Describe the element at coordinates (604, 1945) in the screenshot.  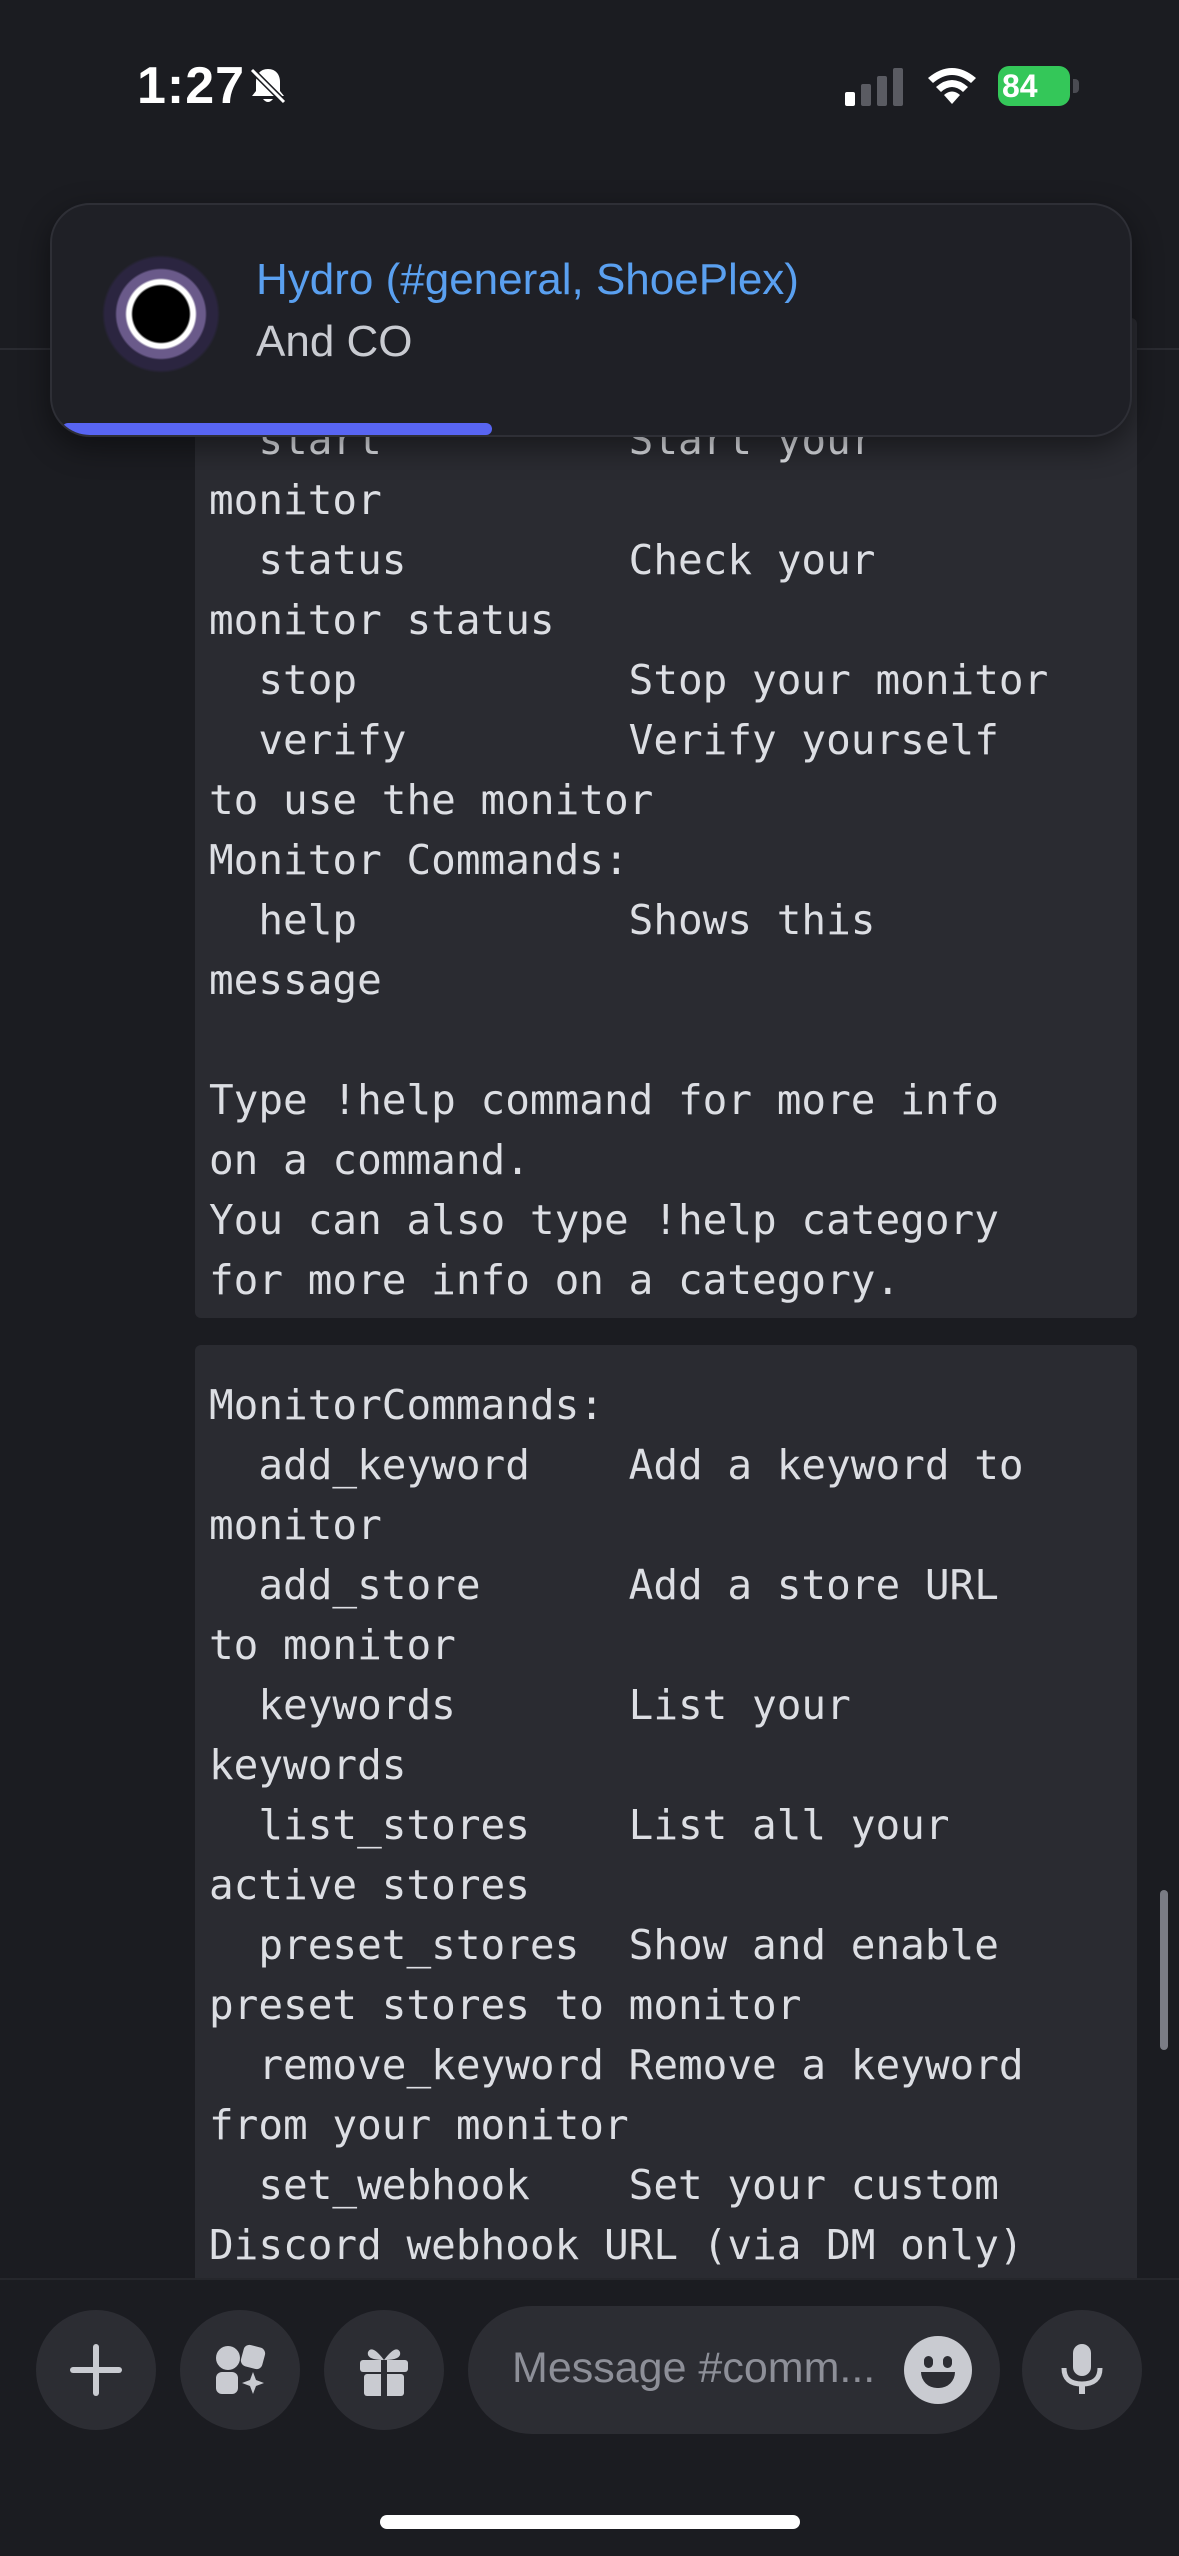
I see `code-line: preset_stores Show and enable` at that location.